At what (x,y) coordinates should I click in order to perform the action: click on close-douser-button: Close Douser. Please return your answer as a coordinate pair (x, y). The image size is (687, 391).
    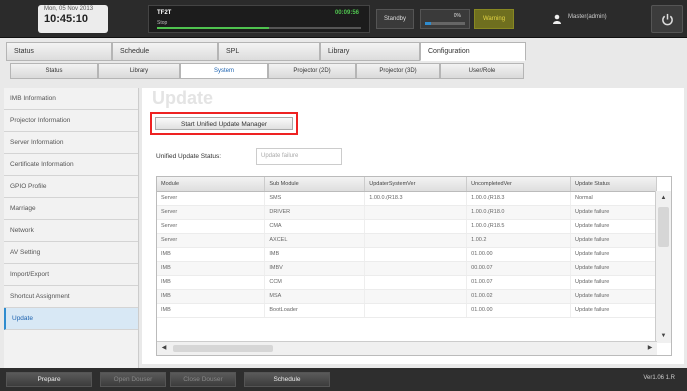
    Looking at the image, I should click on (203, 379).